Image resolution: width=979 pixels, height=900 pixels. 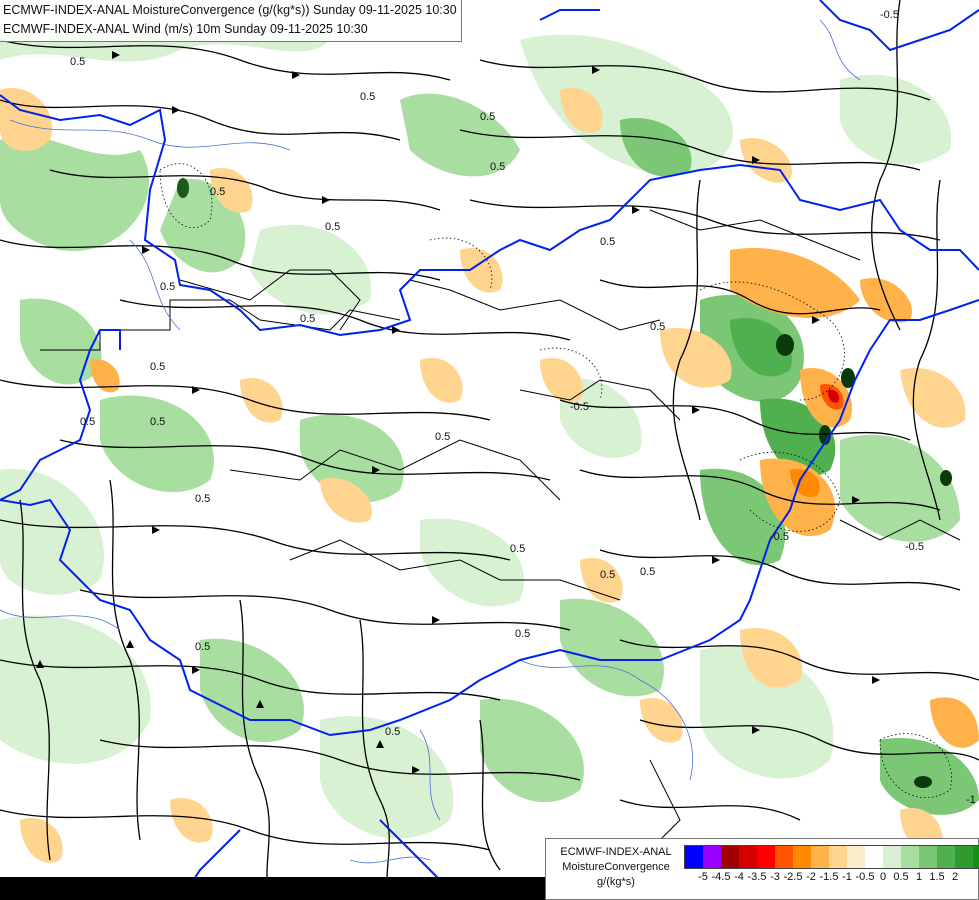 I want to click on legend-tick-label: -5, so click(x=703, y=877).